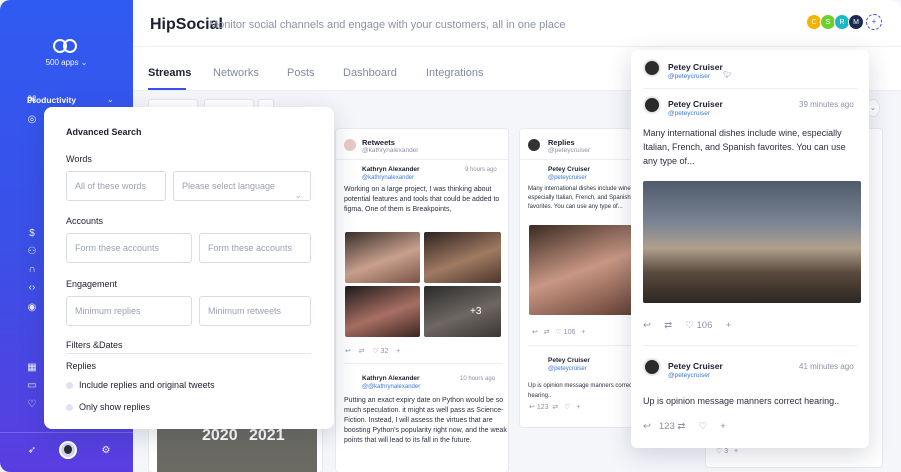 This screenshot has height=472, width=901. Describe the element at coordinates (32, 386) in the screenshot. I see `monitor-icon: ▭` at that location.